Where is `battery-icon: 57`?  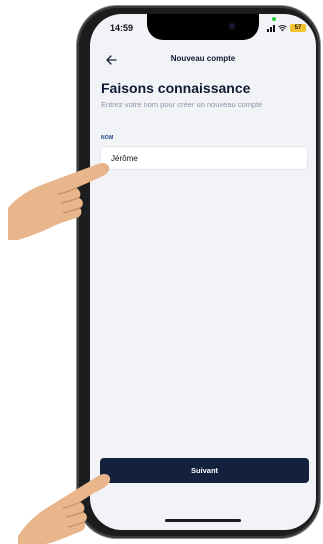 battery-icon: 57 is located at coordinates (298, 27).